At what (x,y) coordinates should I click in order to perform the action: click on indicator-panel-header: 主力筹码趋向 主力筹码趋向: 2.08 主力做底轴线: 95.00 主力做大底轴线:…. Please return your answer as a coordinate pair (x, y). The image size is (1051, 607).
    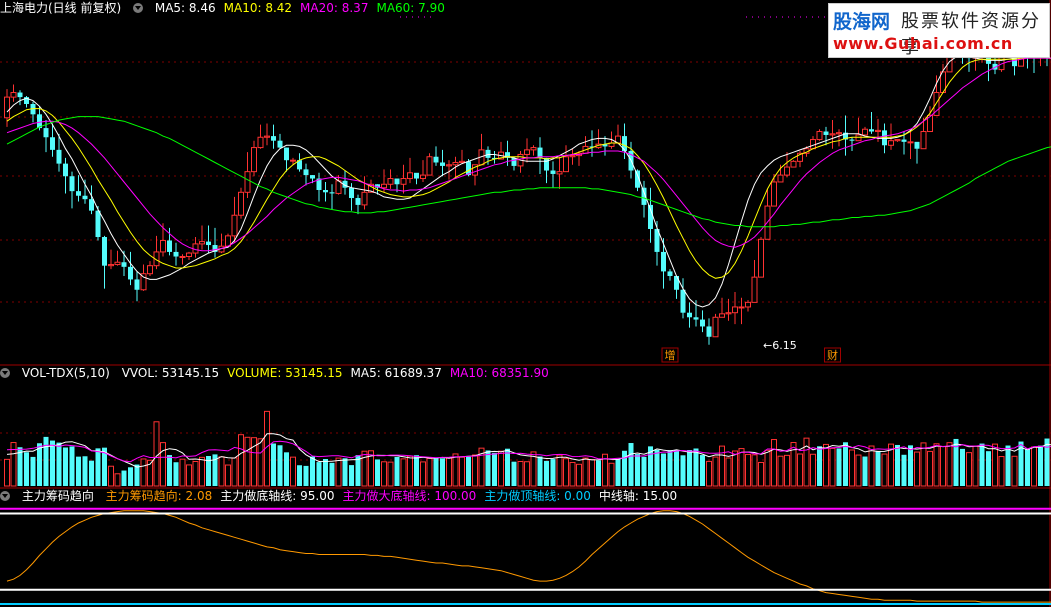
    Looking at the image, I should click on (342, 496).